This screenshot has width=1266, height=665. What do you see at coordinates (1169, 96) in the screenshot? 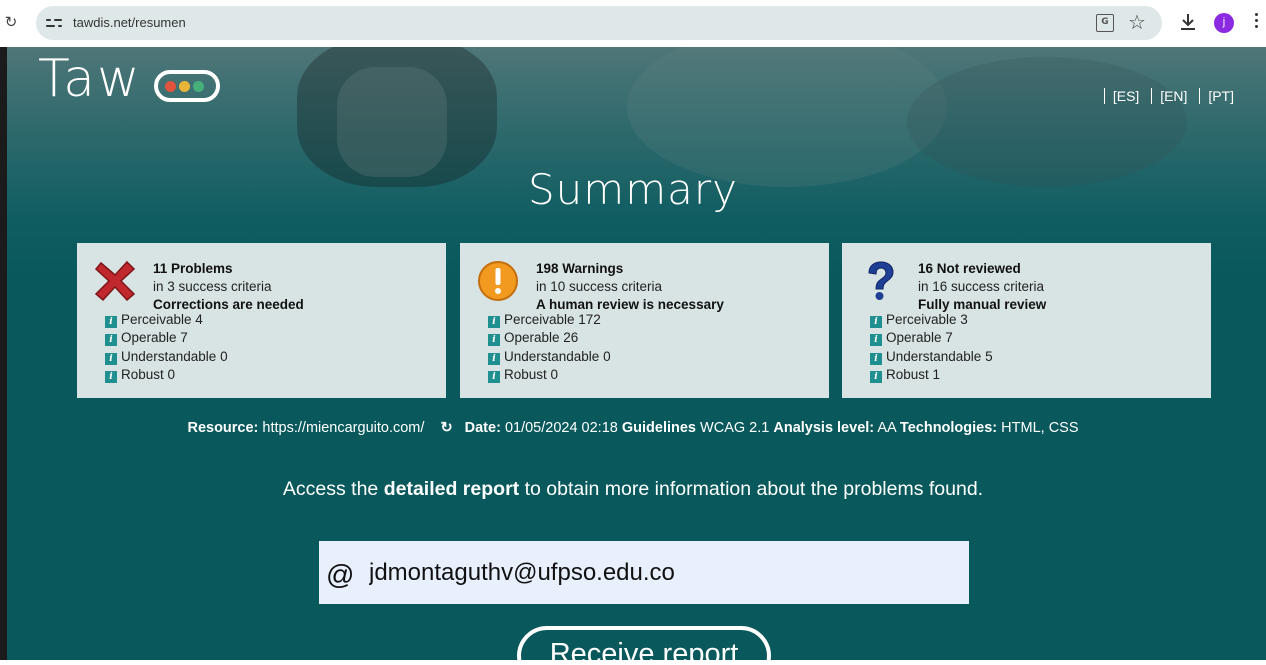
I see `lang-en-link: [EN]` at bounding box center [1169, 96].